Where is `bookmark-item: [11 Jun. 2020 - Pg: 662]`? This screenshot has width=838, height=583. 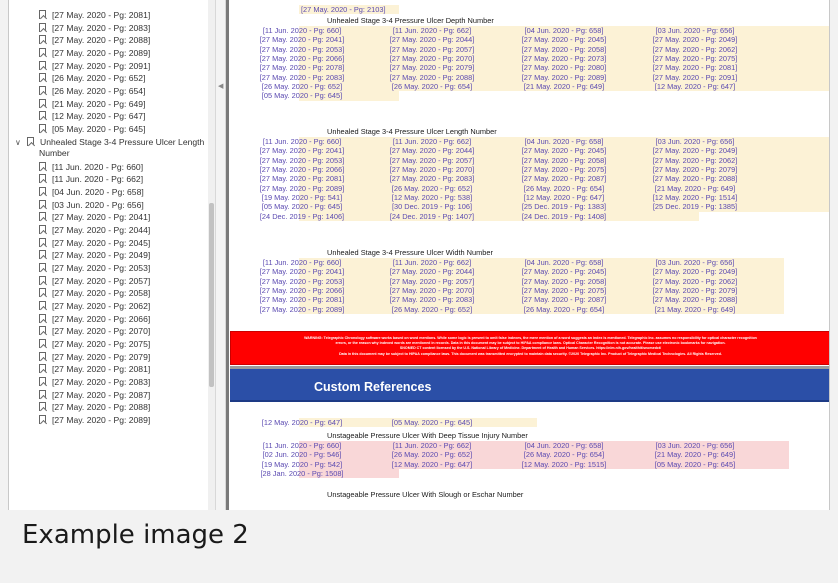 bookmark-item: [11 Jun. 2020 - Pg: 662] is located at coordinates (76, 179).